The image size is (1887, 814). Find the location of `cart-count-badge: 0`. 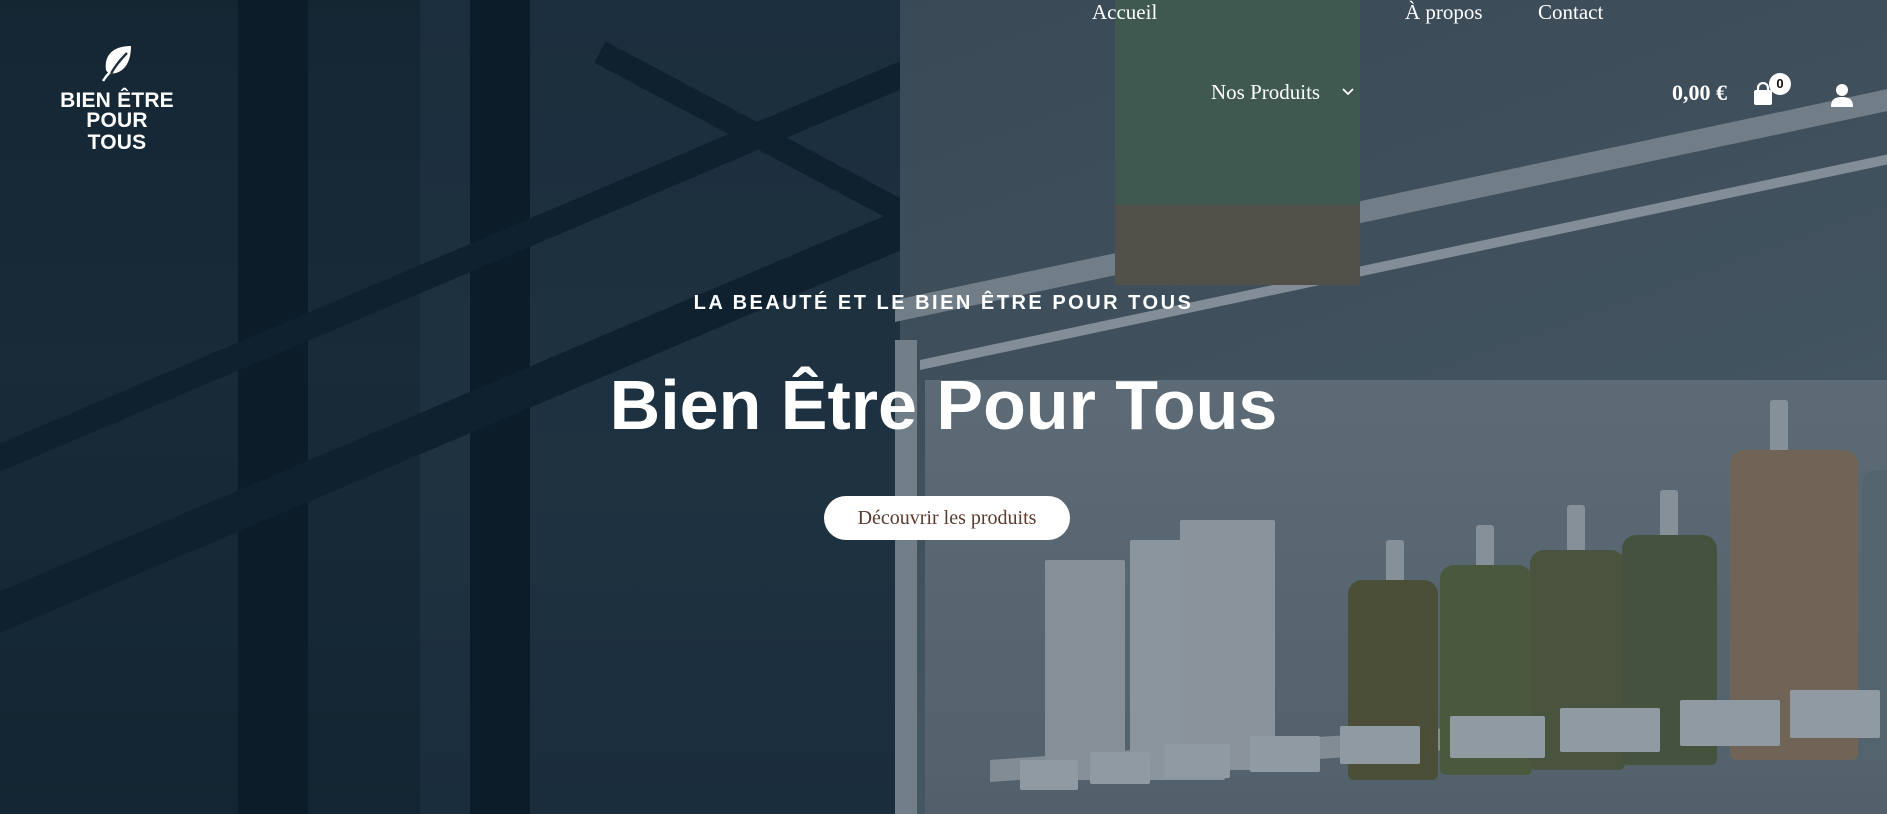

cart-count-badge: 0 is located at coordinates (1780, 84).